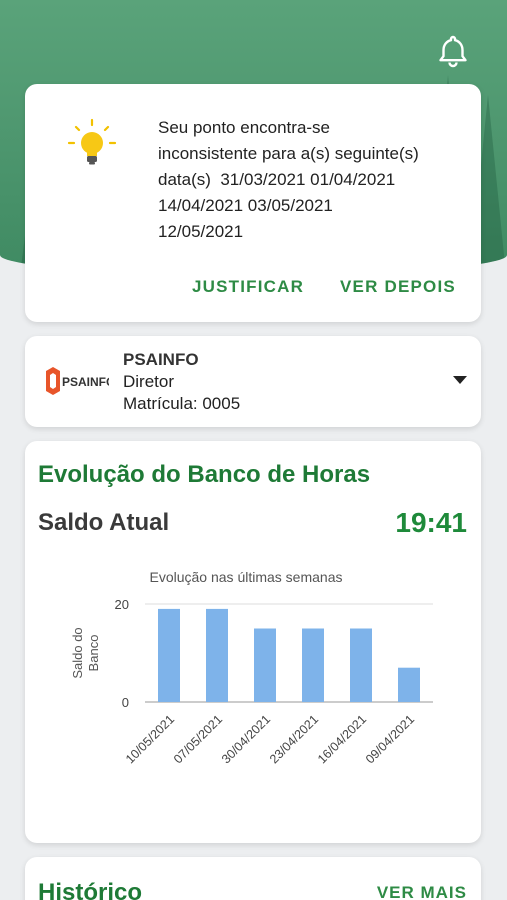 The image size is (507, 900). I want to click on notice-line: data(s) 31/03/2021 01/04/2021, so click(277, 179).